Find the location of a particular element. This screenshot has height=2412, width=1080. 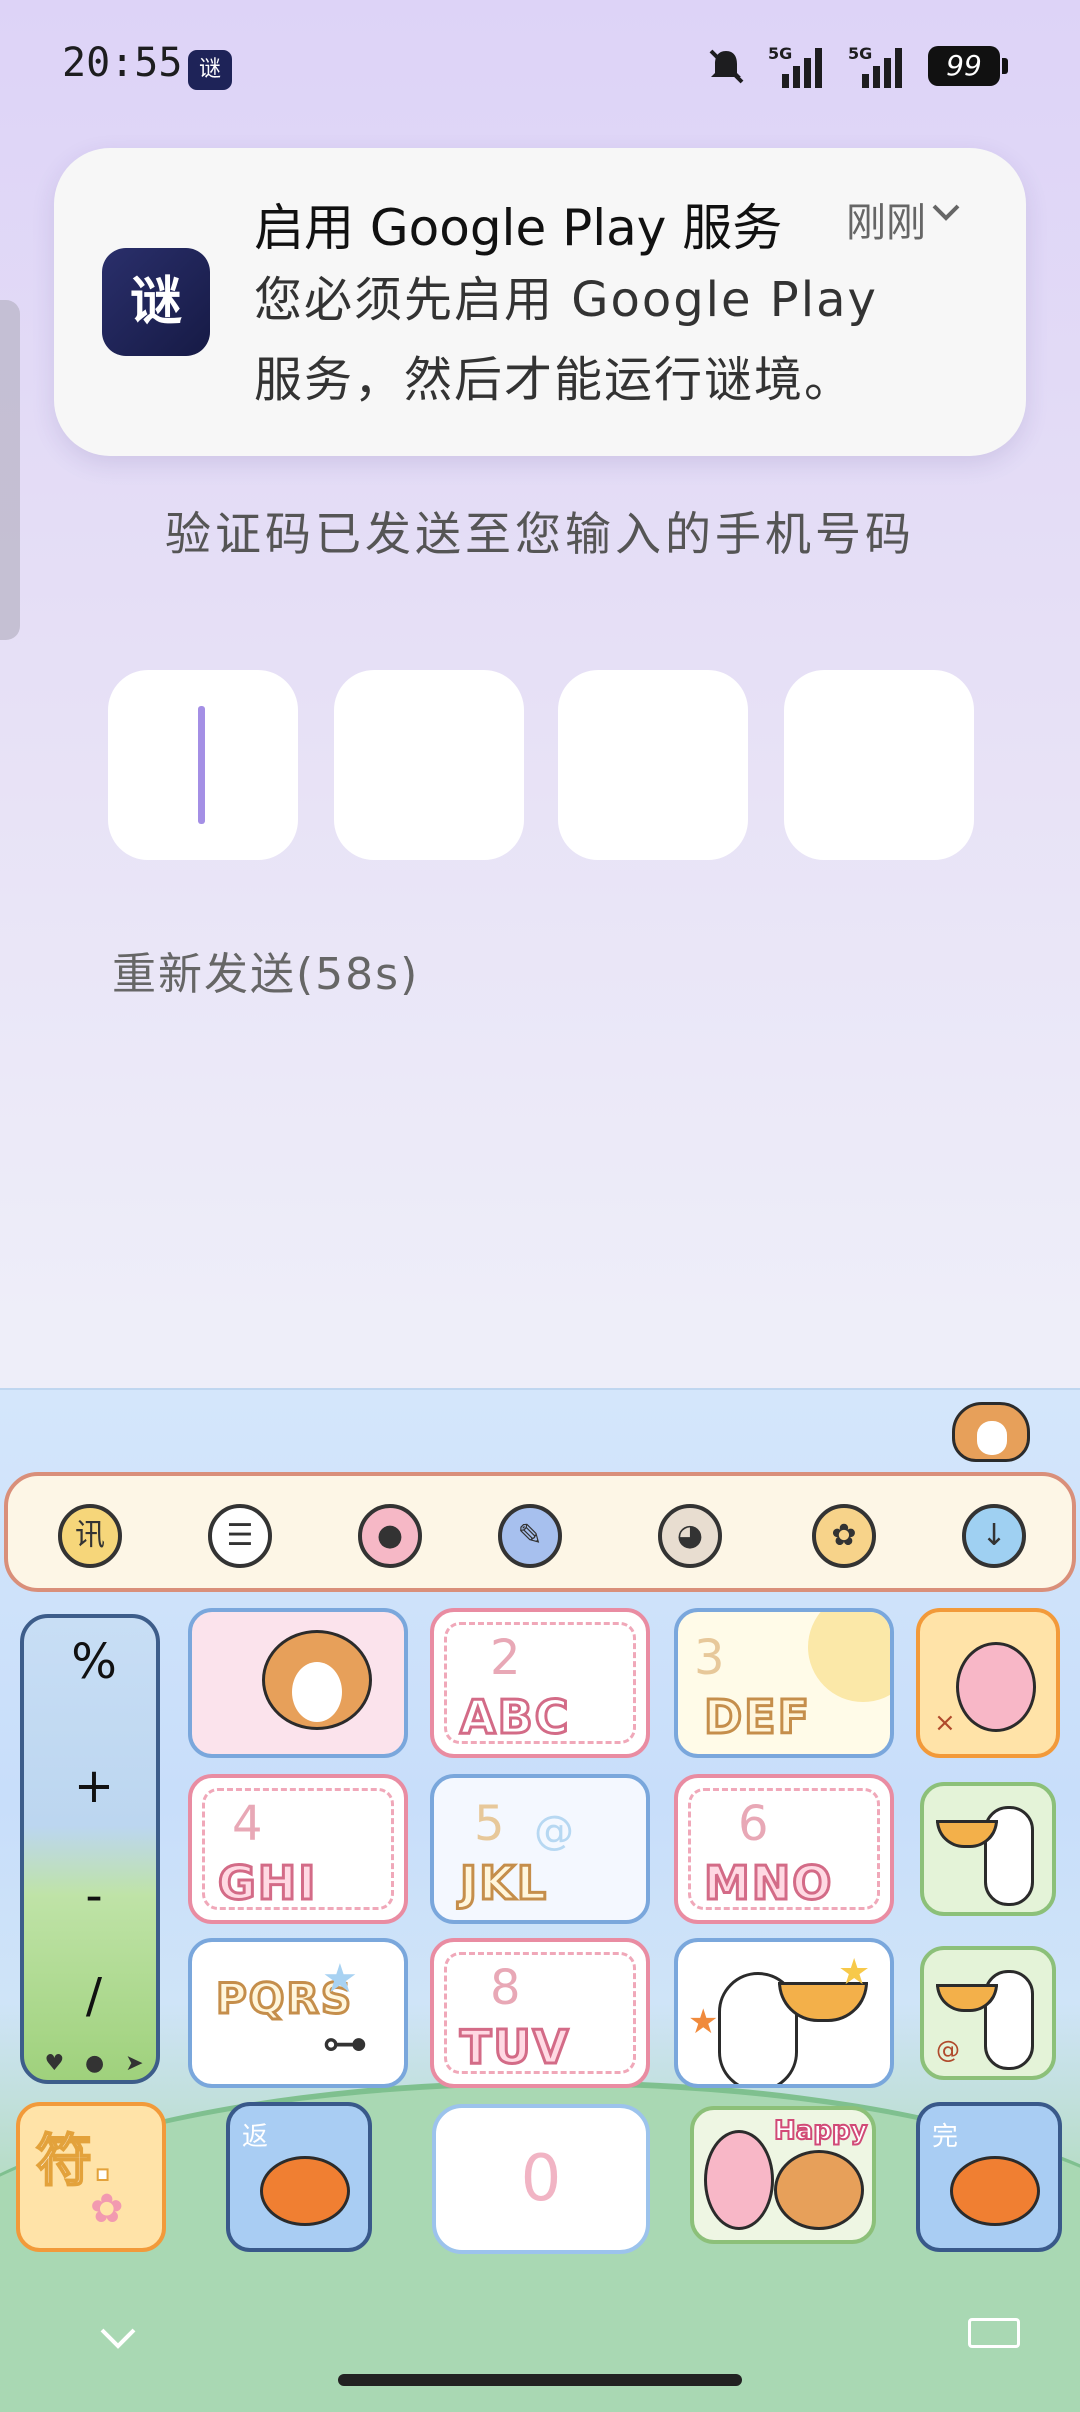

app-icon: 谜 is located at coordinates (156, 302).